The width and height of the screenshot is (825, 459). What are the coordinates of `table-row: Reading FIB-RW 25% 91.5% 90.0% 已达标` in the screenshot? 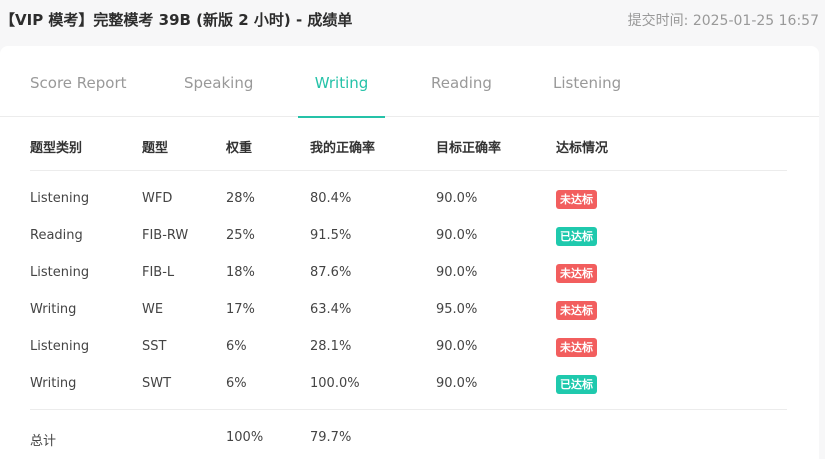 It's located at (408, 236).